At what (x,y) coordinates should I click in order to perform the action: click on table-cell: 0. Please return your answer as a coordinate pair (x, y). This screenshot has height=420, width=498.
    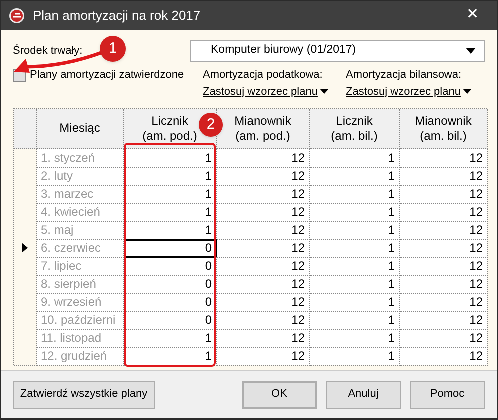
    Looking at the image, I should click on (170, 248).